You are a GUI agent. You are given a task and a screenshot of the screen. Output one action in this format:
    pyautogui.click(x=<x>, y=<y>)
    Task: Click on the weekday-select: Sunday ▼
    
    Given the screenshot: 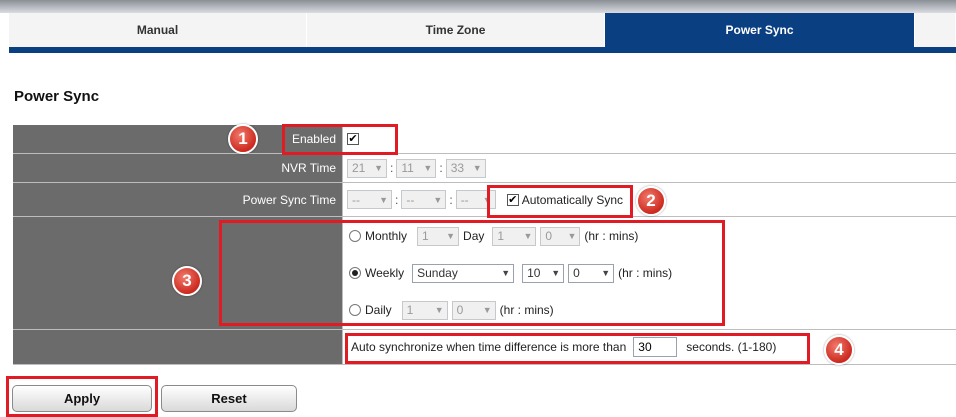 What is the action you would take?
    pyautogui.click(x=463, y=273)
    